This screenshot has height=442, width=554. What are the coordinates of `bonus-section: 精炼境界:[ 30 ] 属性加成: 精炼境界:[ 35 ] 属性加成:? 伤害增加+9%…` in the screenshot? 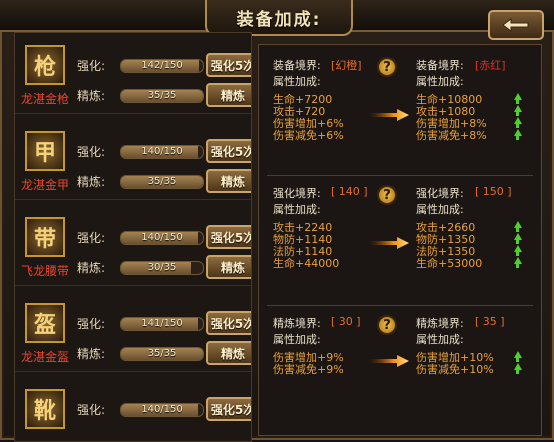 It's located at (400, 371).